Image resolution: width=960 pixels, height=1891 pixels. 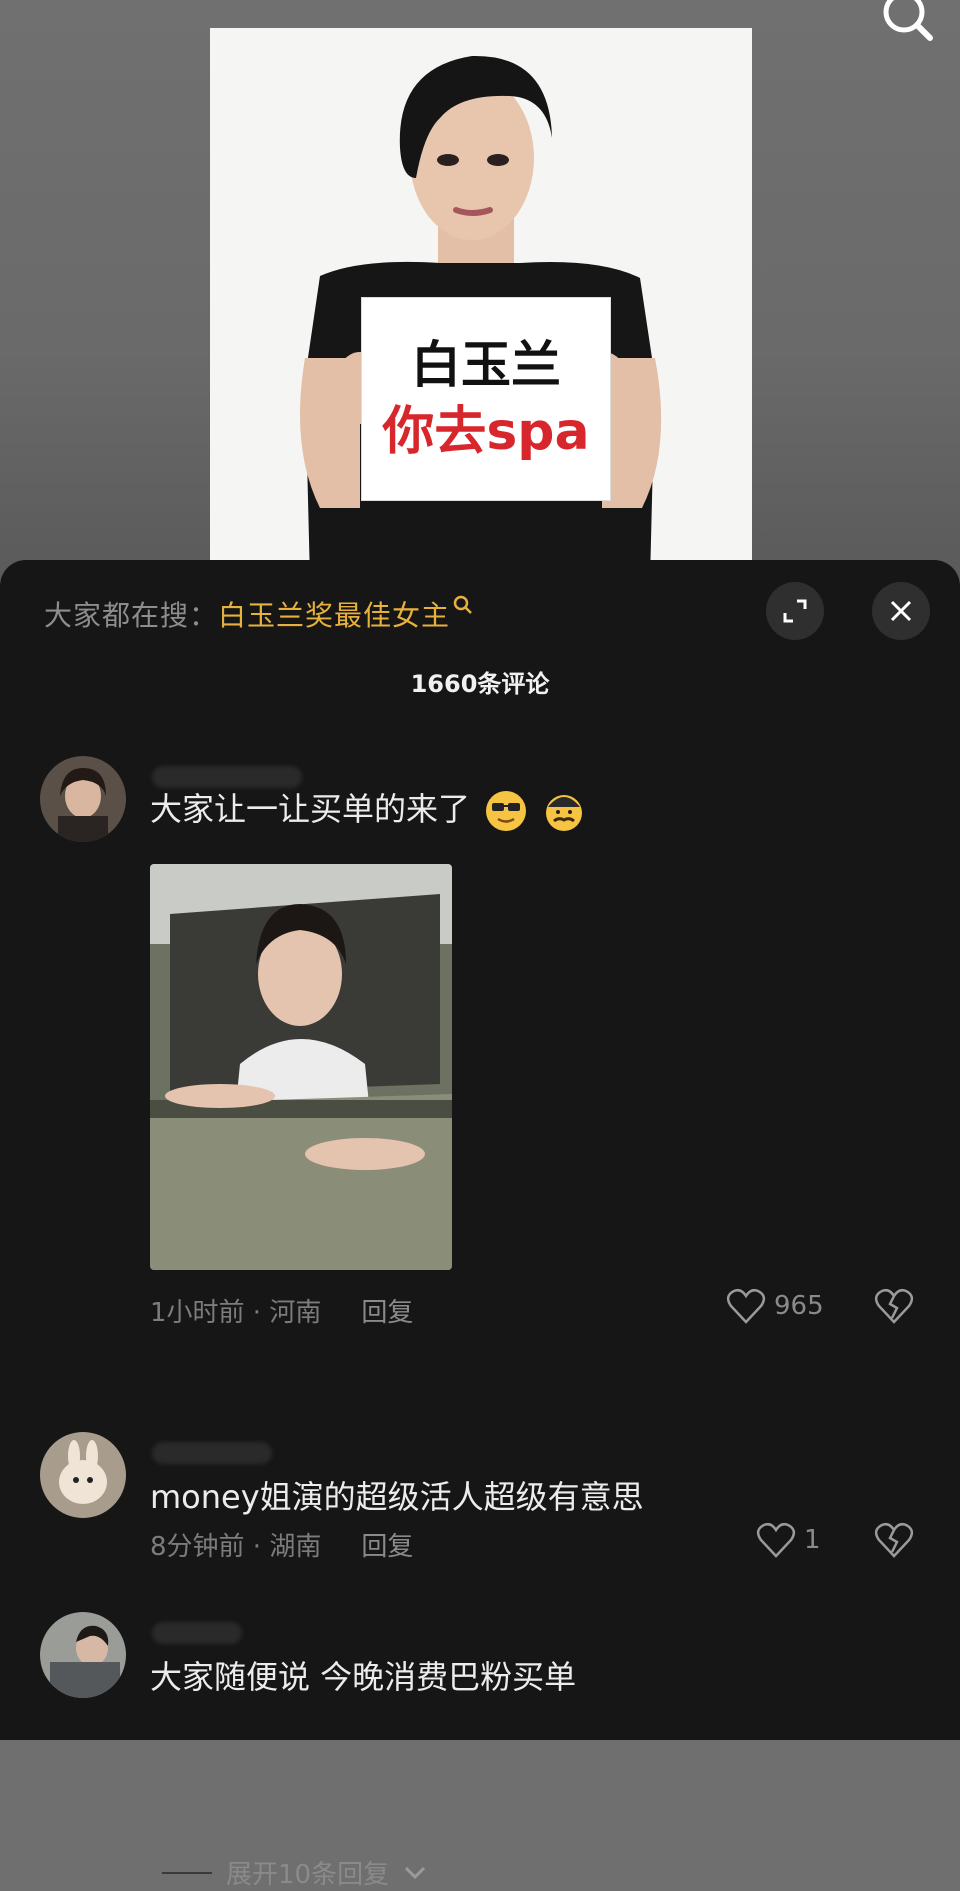 I want to click on divider-line, so click(x=187, y=1872).